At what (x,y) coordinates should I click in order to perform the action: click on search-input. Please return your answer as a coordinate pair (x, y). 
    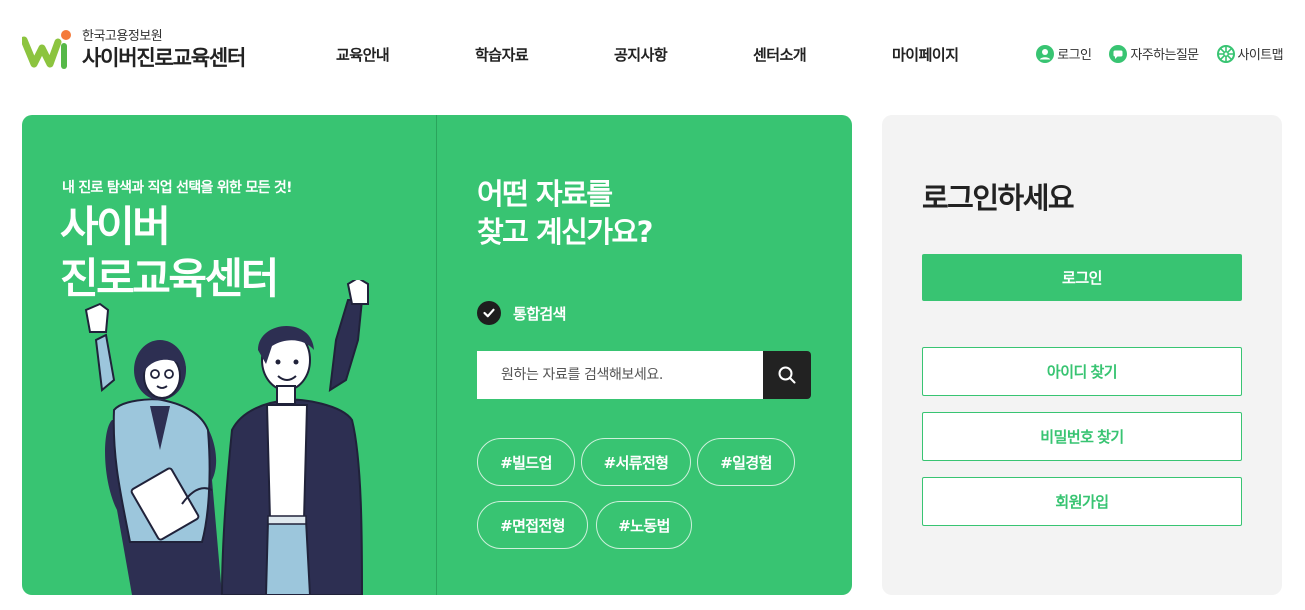
    Looking at the image, I should click on (620, 375).